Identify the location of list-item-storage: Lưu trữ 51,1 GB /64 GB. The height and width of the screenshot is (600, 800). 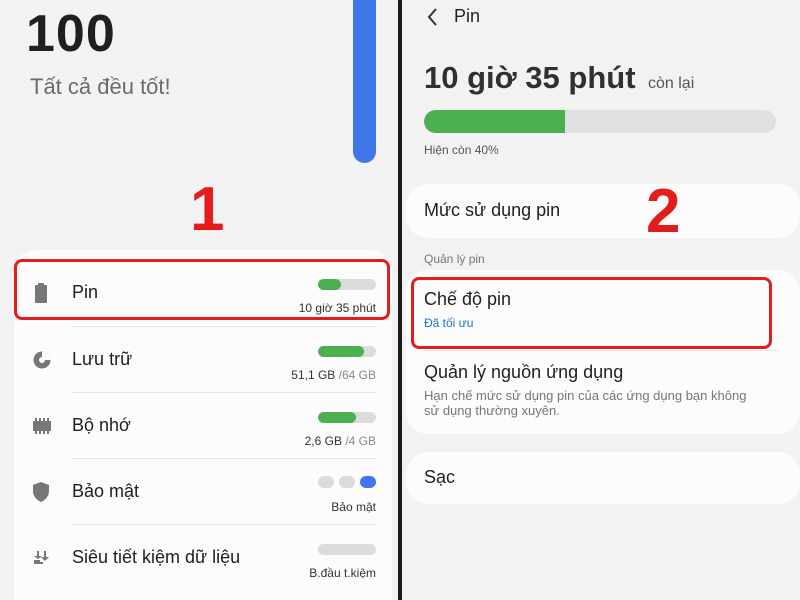
(203, 359).